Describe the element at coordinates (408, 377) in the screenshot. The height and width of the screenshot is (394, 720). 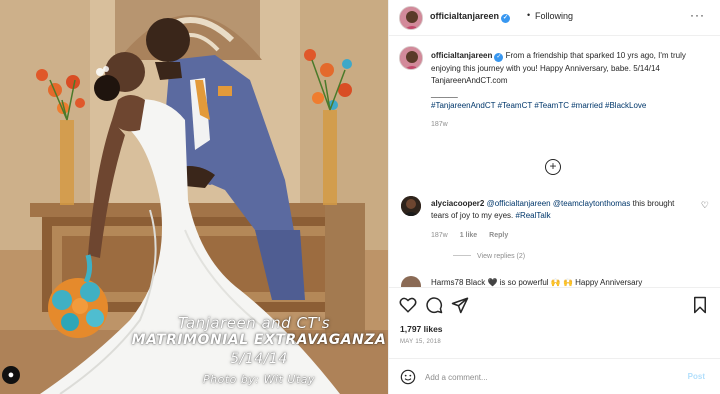
I see `emoji-icon` at that location.